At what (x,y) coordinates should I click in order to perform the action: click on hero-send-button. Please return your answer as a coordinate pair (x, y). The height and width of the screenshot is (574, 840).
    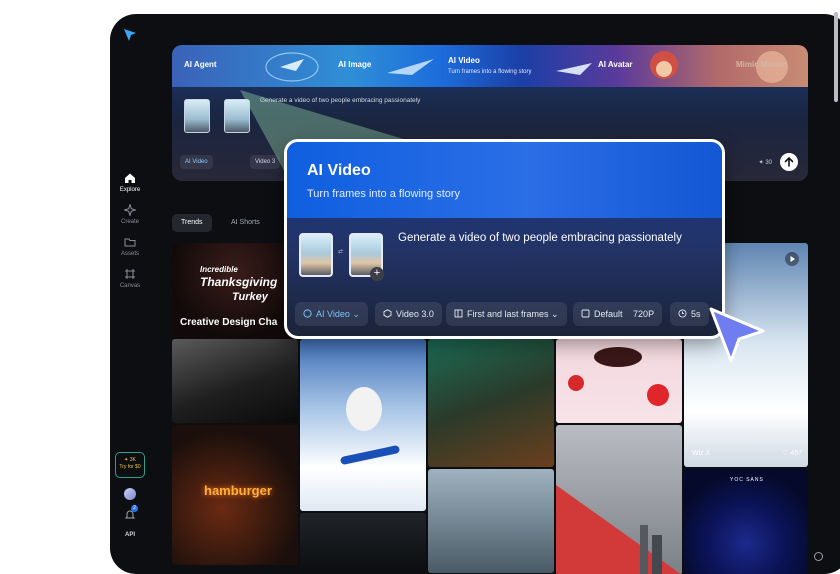
    Looking at the image, I should click on (789, 162).